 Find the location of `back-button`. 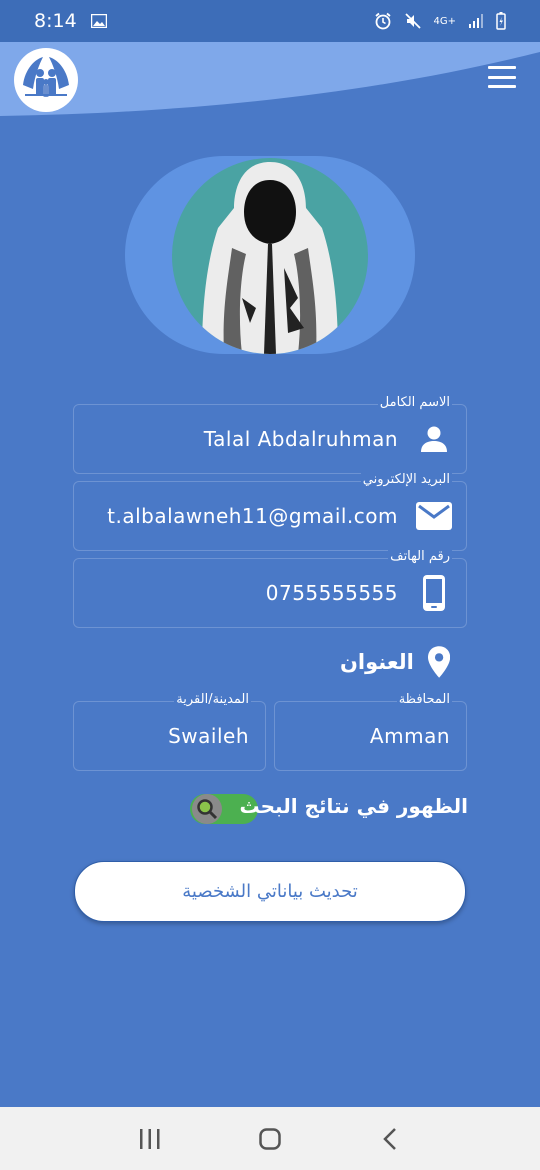

back-button is located at coordinates (390, 1139).